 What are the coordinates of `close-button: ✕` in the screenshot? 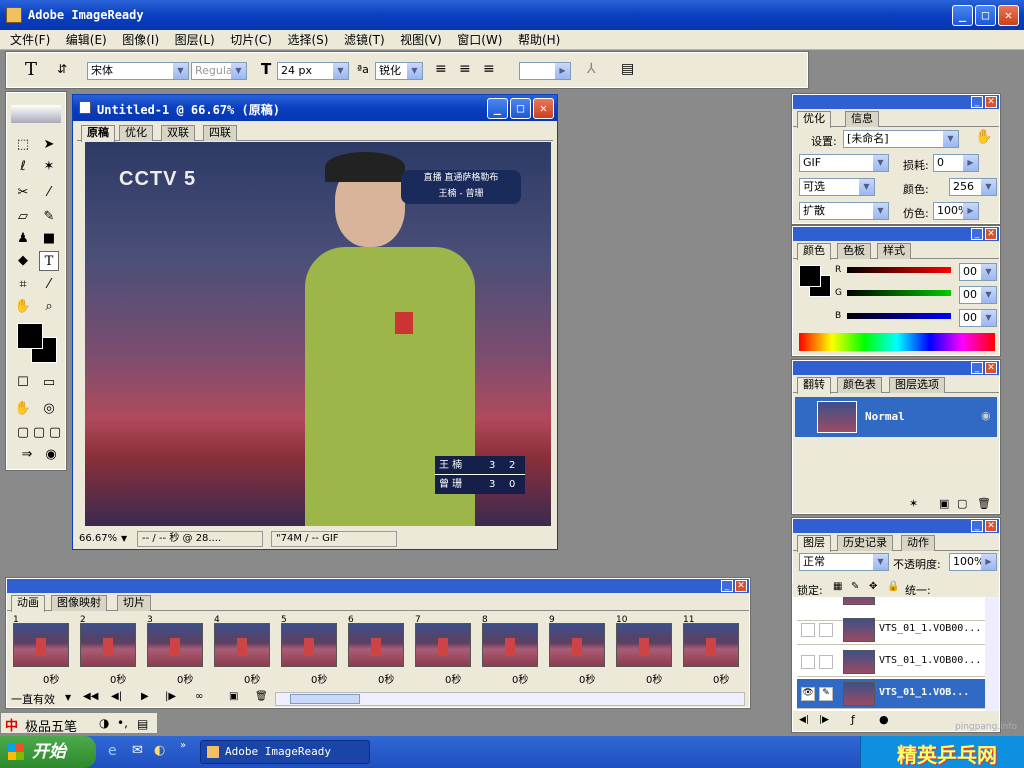 It's located at (1008, 15).